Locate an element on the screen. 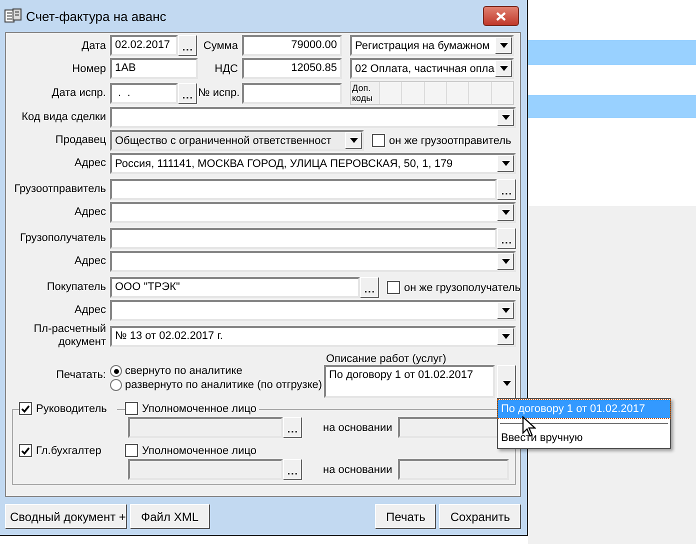  field-label: № испр. is located at coordinates (219, 93).